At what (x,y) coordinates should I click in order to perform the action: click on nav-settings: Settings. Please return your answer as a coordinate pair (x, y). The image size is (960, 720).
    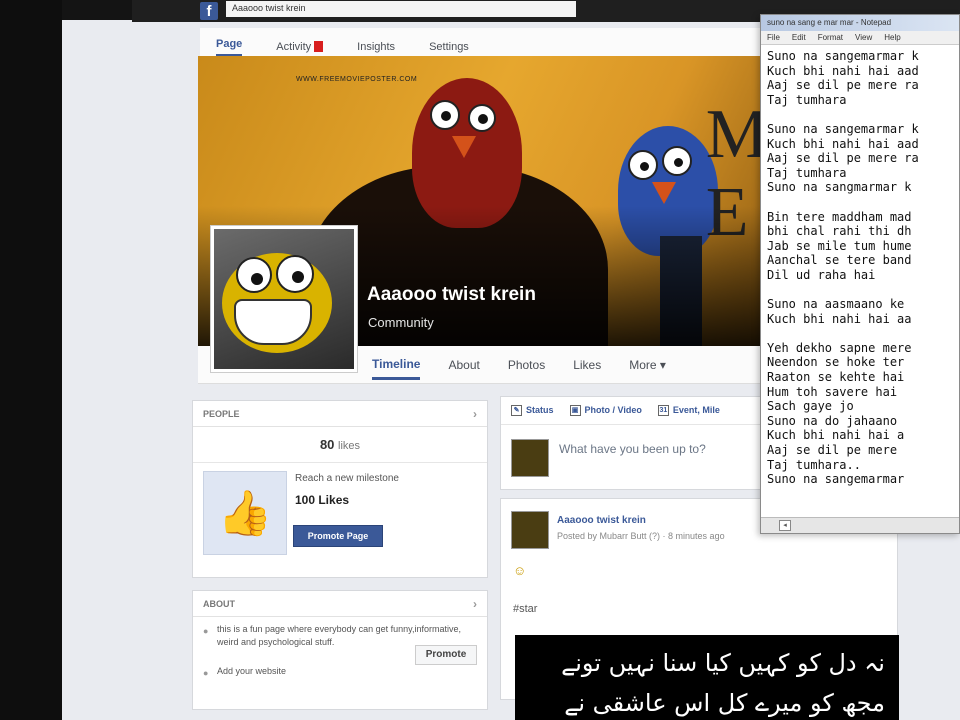
    Looking at the image, I should click on (449, 47).